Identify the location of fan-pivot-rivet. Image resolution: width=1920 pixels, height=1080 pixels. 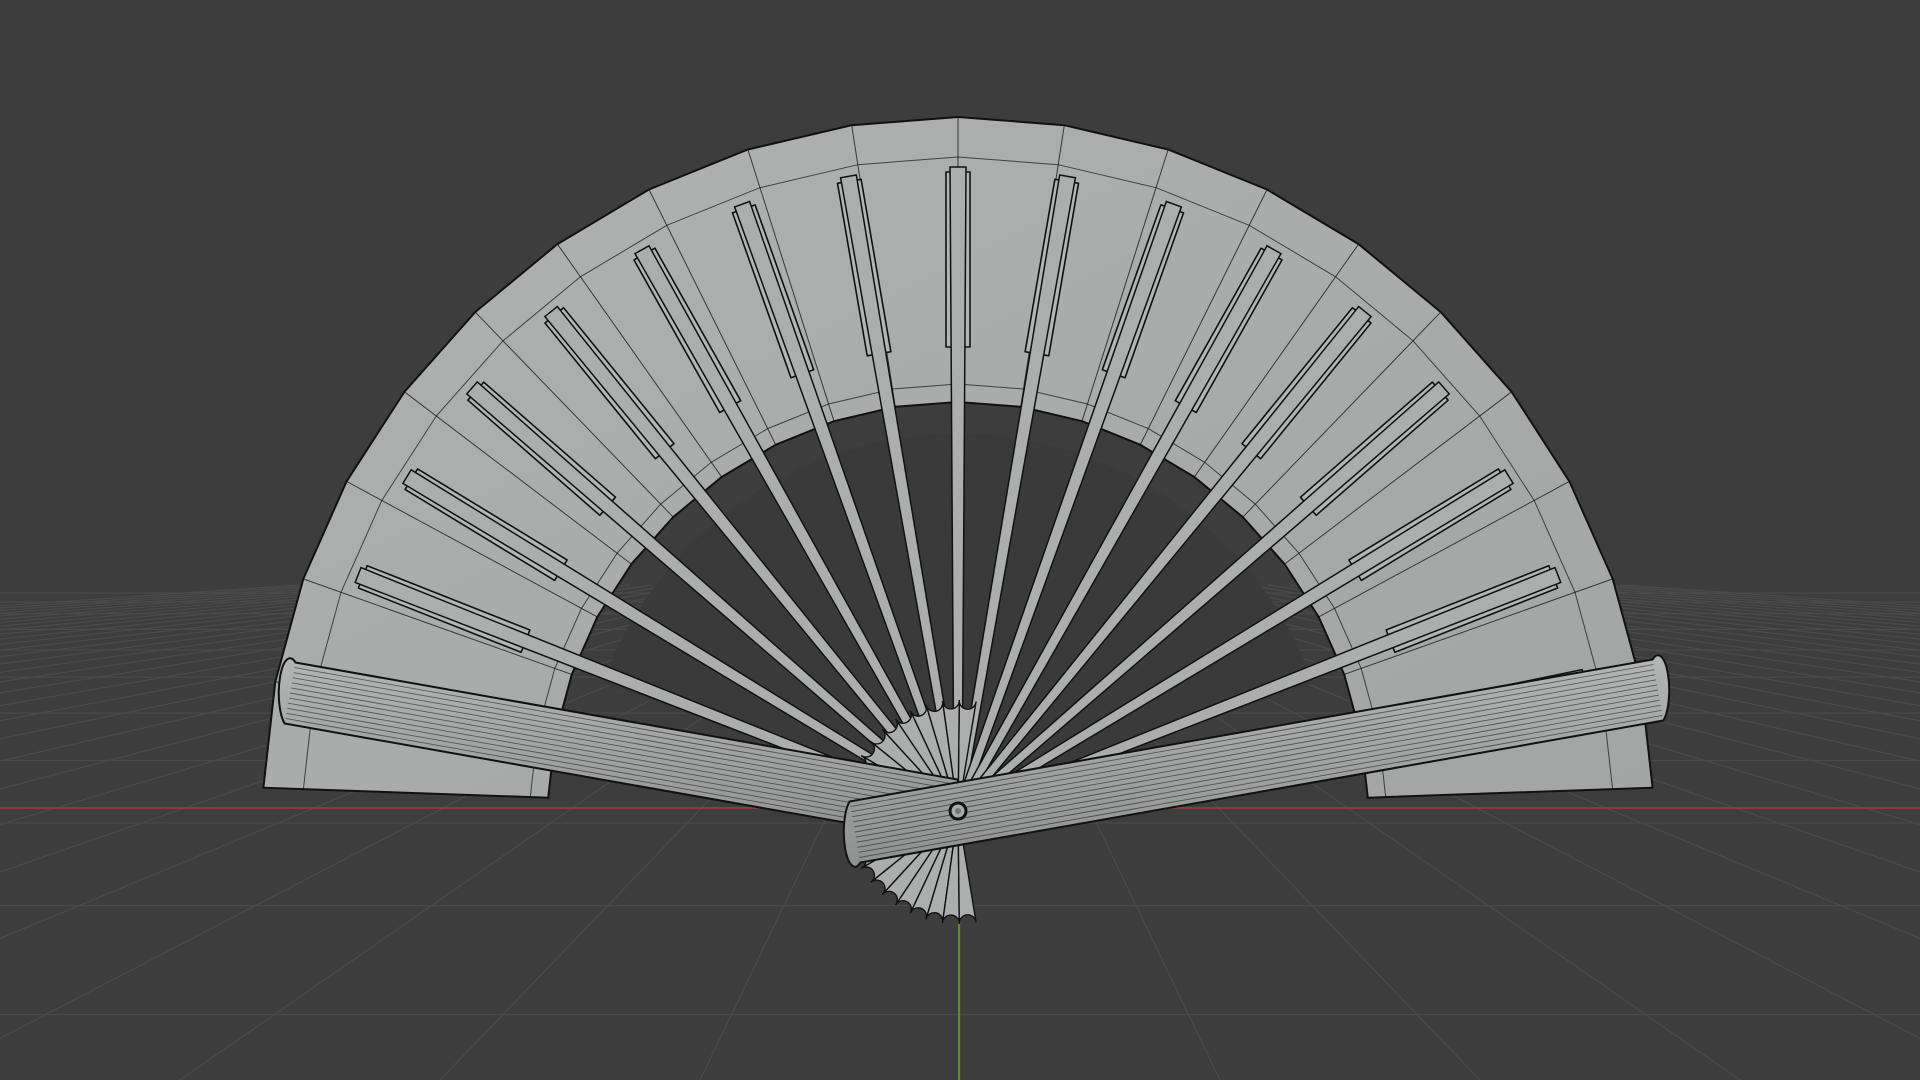
(958, 811).